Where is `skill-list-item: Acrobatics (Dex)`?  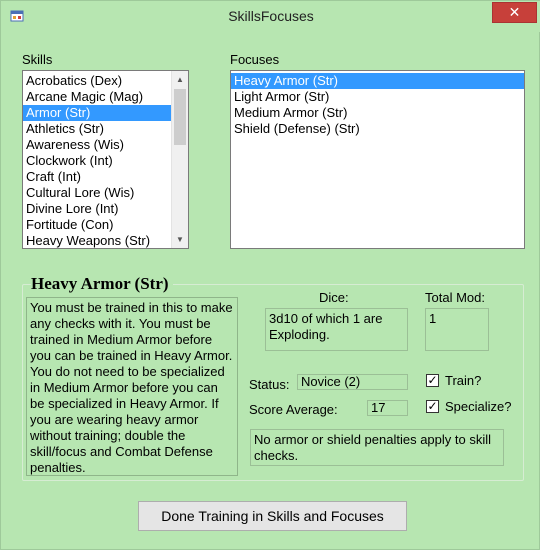
skill-list-item: Acrobatics (Dex) is located at coordinates (105, 81).